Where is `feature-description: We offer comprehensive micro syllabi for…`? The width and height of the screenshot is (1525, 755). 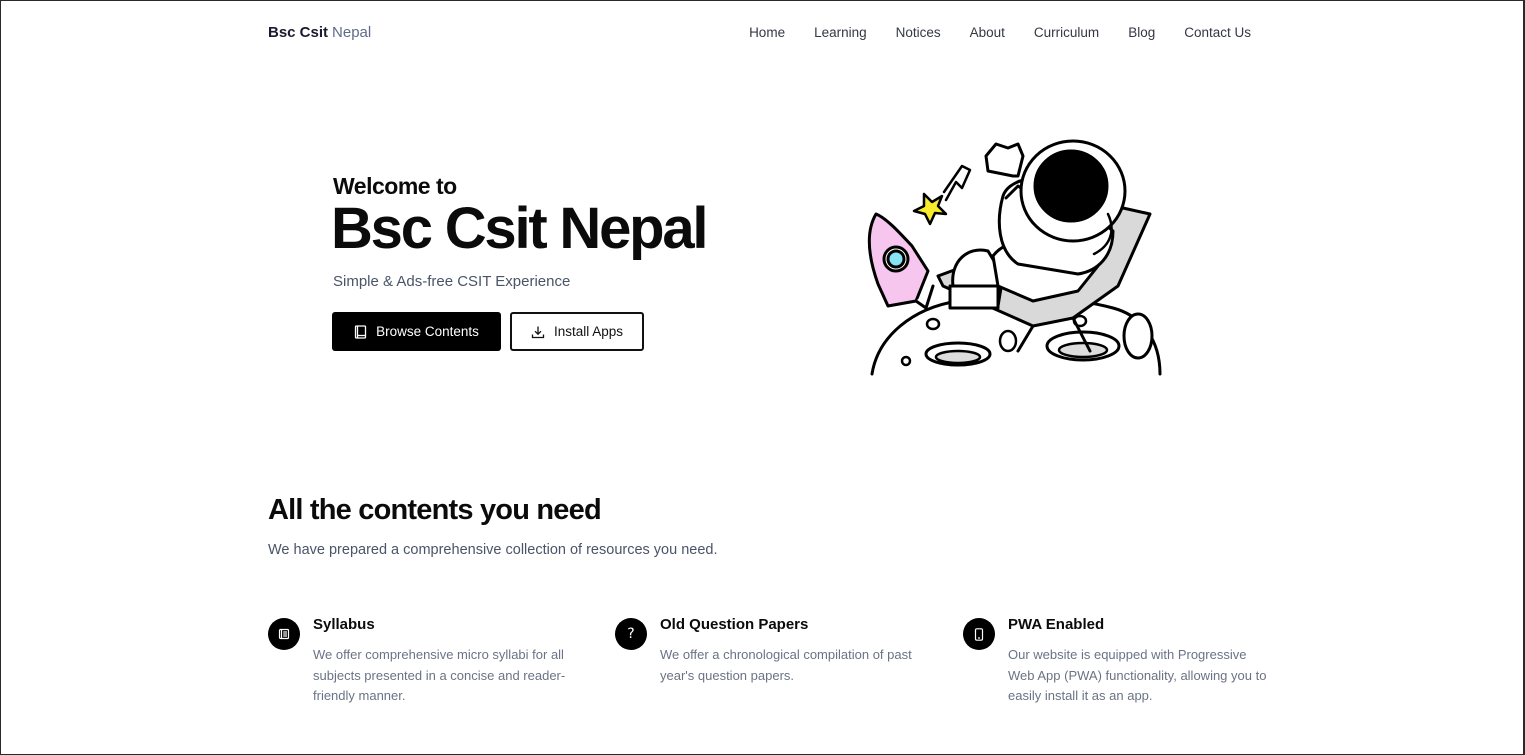
feature-description: We offer comprehensive micro syllabi for… is located at coordinates (439, 675).